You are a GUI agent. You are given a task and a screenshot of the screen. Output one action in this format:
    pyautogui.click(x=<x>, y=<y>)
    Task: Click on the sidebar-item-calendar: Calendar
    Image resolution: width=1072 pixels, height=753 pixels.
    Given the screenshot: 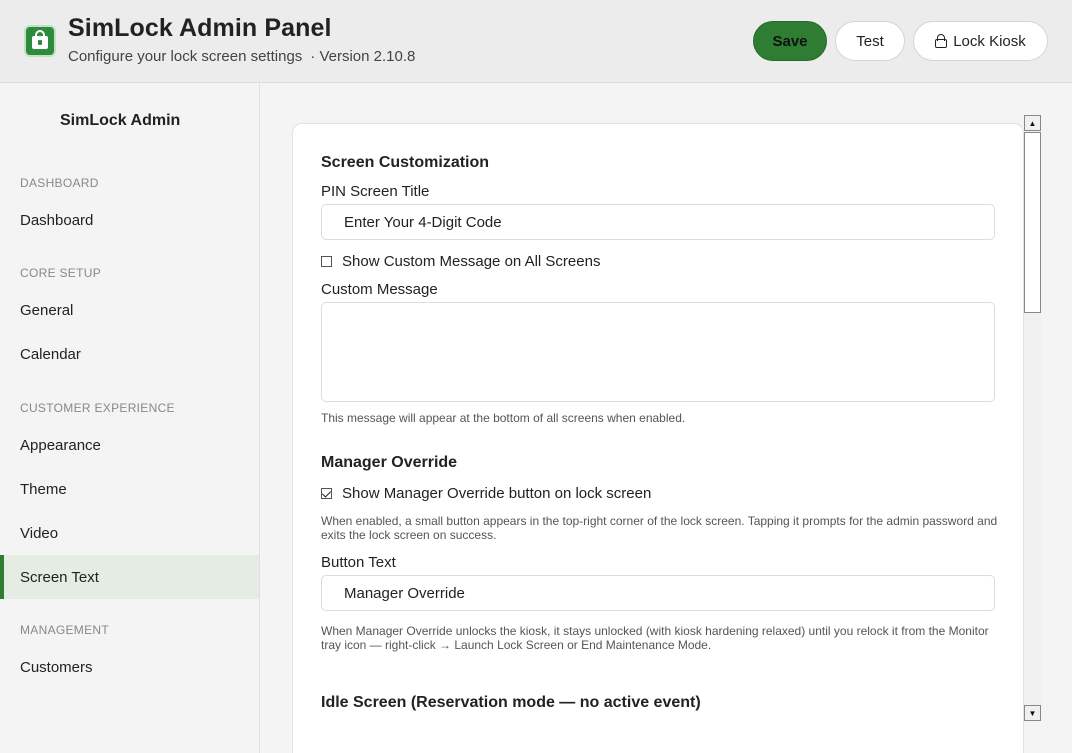 What is the action you would take?
    pyautogui.click(x=129, y=354)
    